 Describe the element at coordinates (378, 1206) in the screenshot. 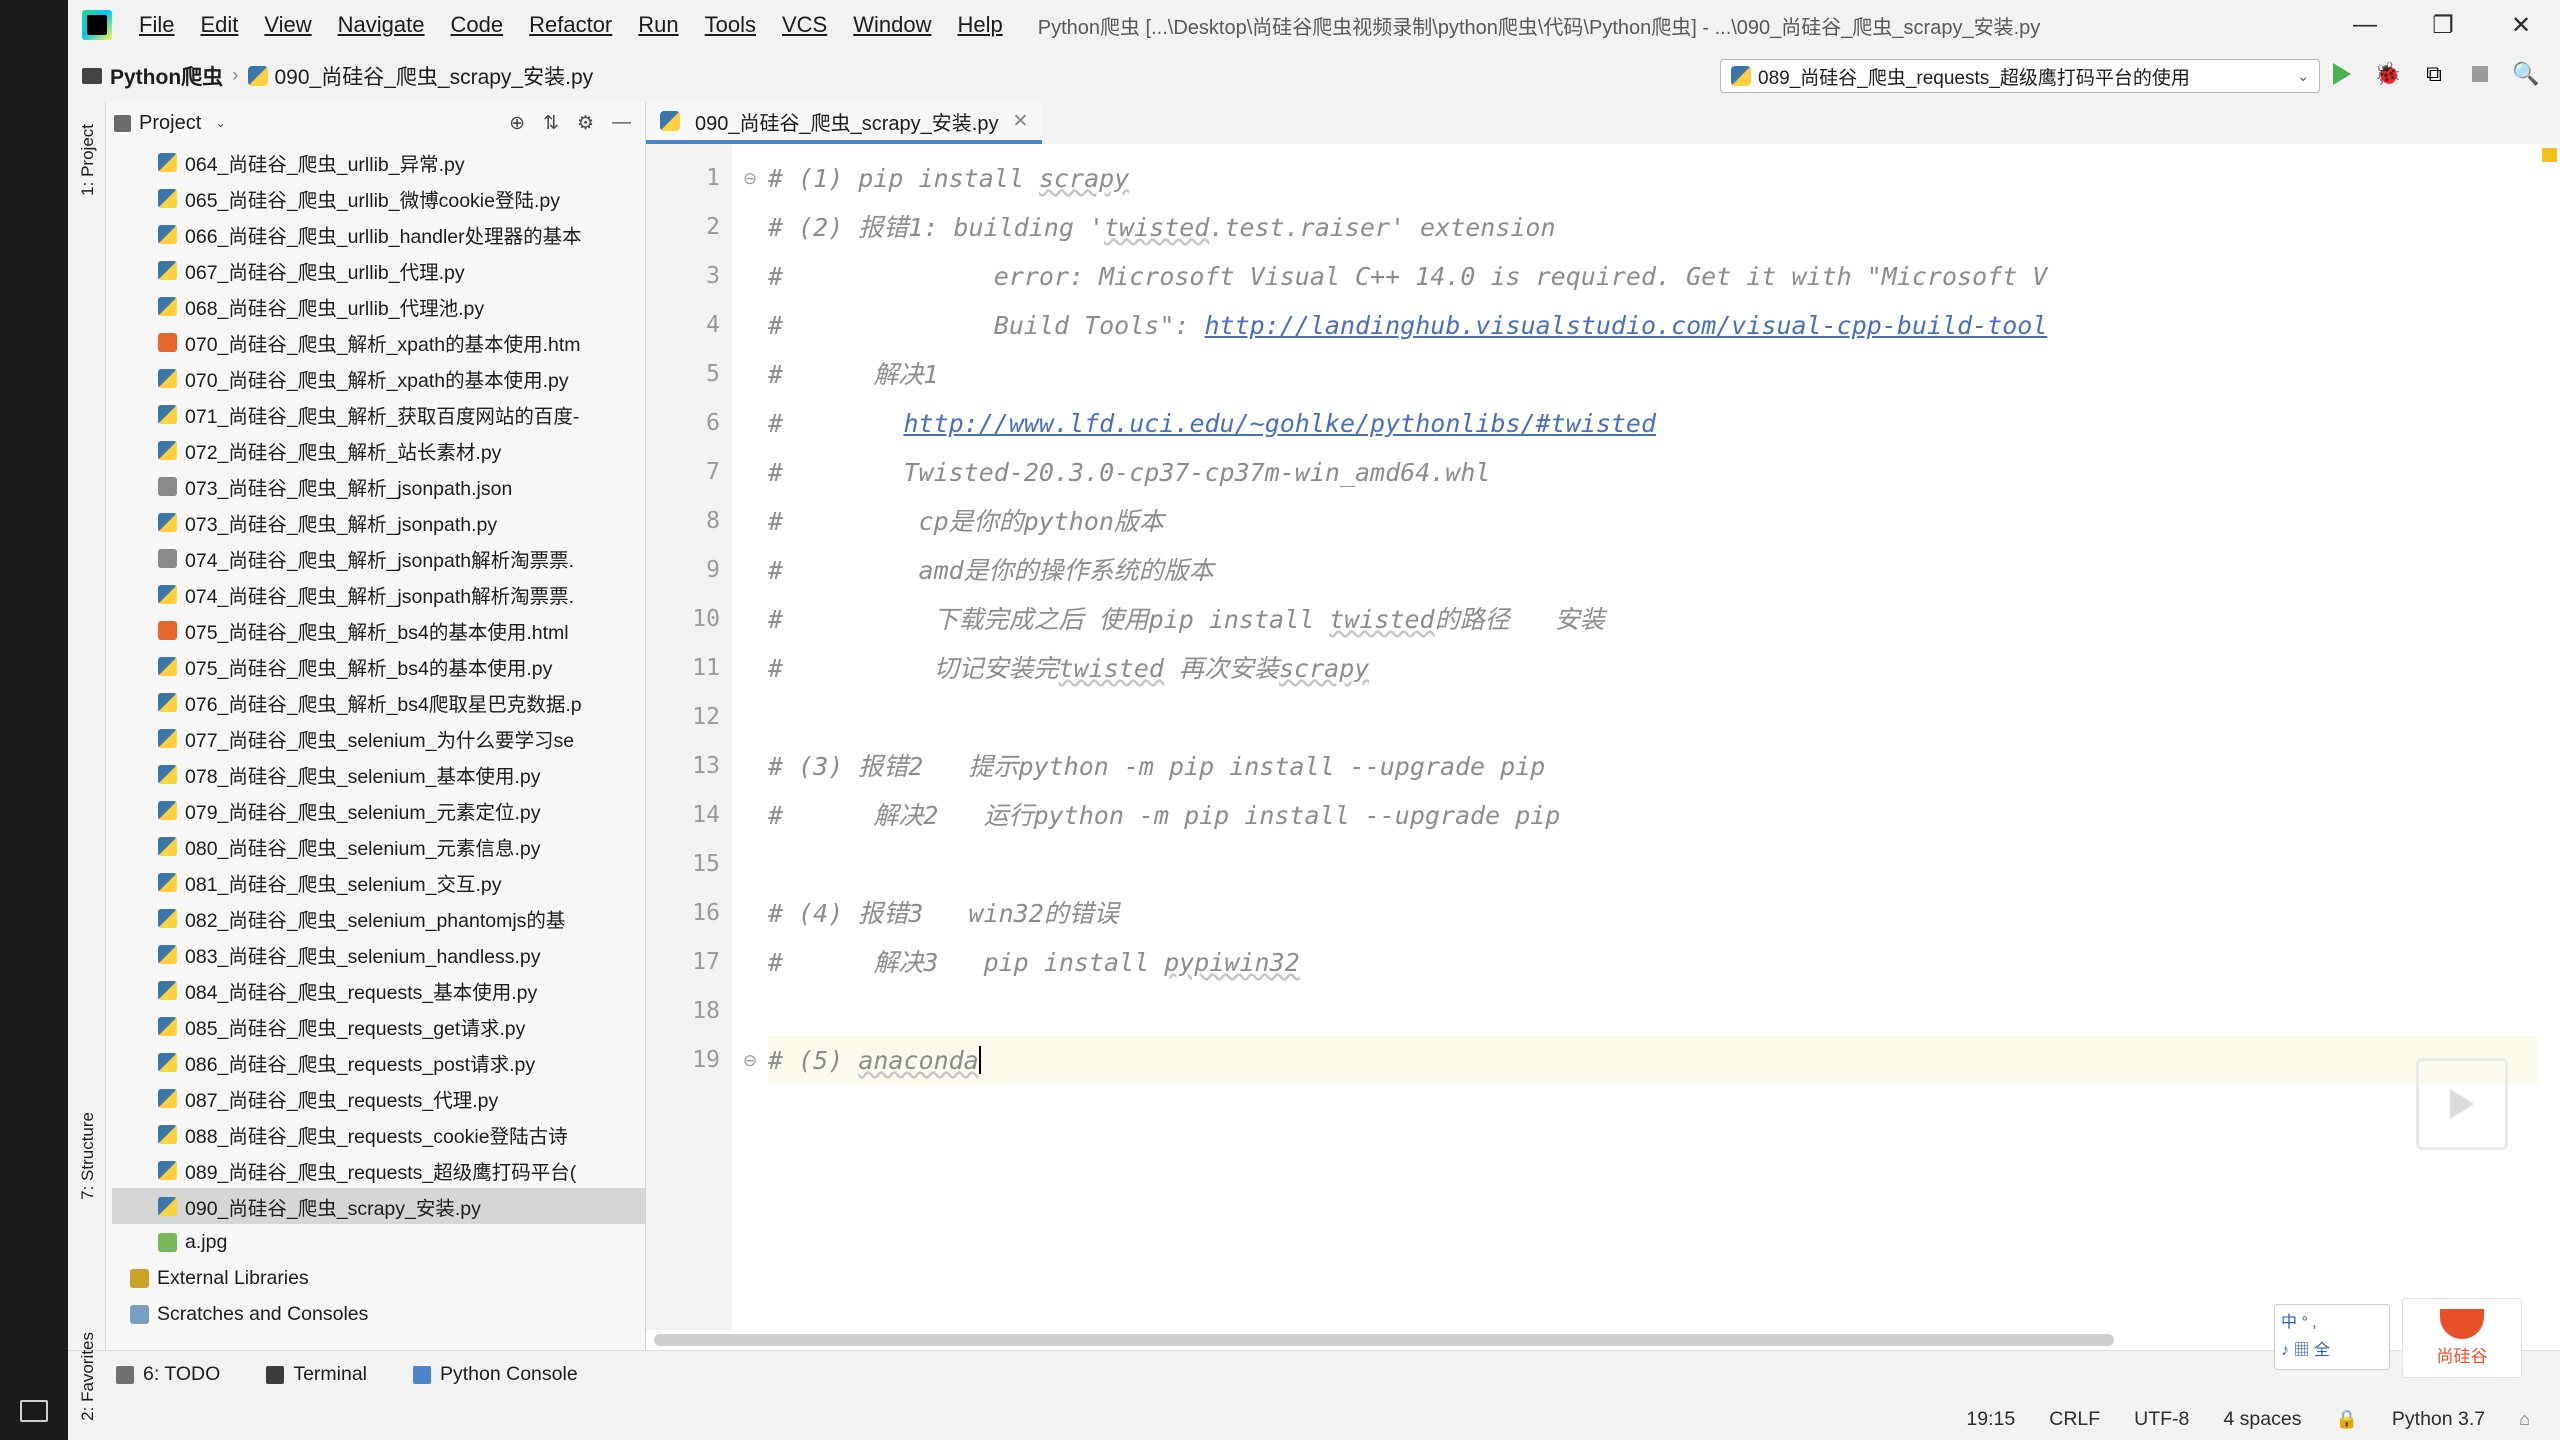

I see `project-tree-item: 090_尚硅谷_爬虫_scrapy_安装.py` at that location.